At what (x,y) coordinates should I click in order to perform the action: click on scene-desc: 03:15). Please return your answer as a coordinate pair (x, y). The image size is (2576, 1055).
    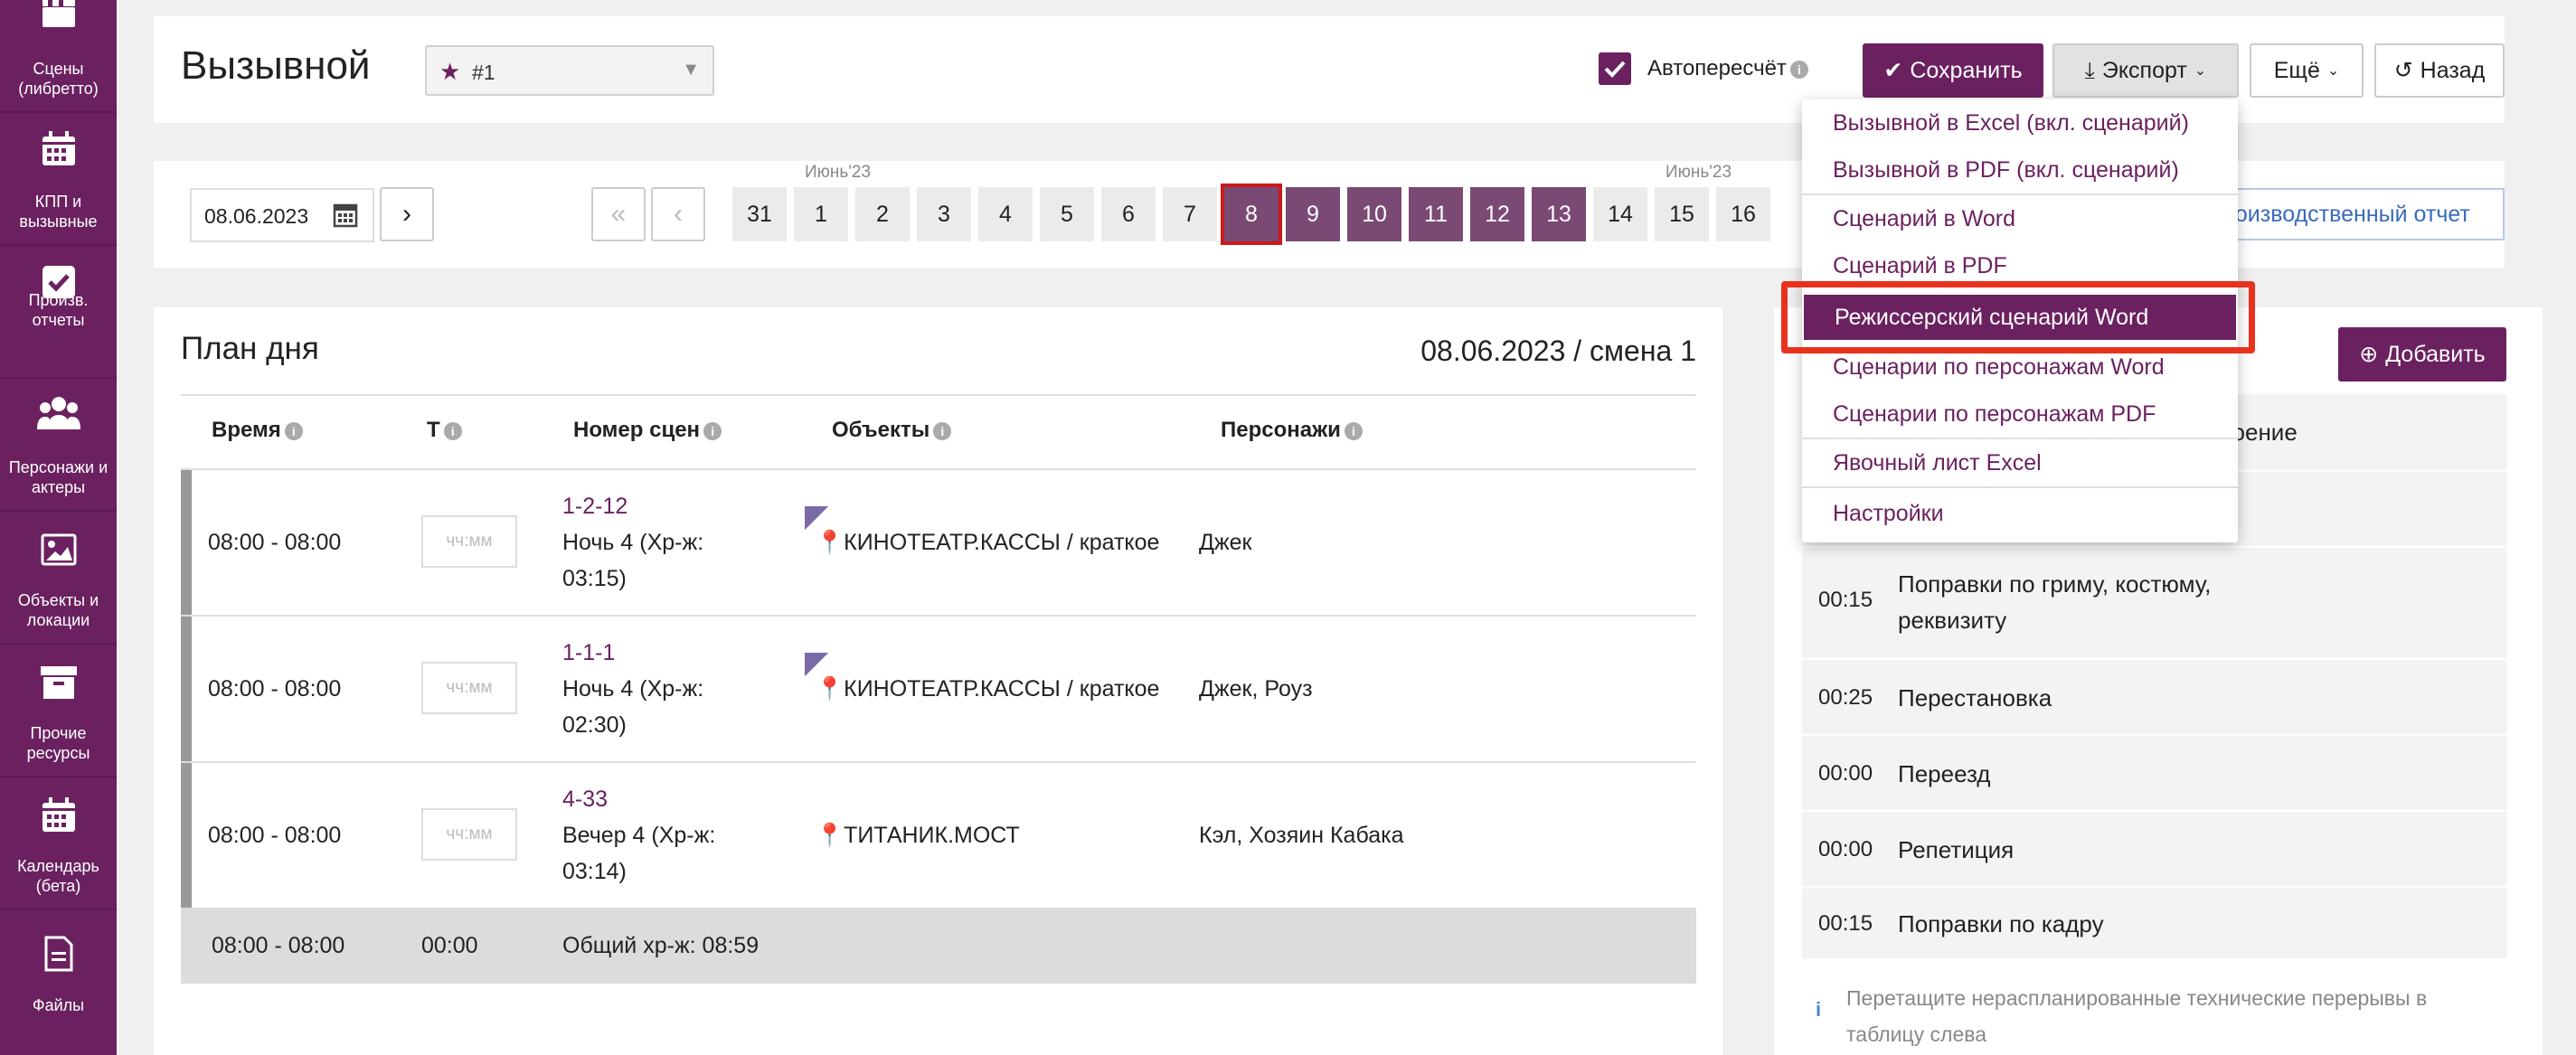
    Looking at the image, I should click on (594, 578).